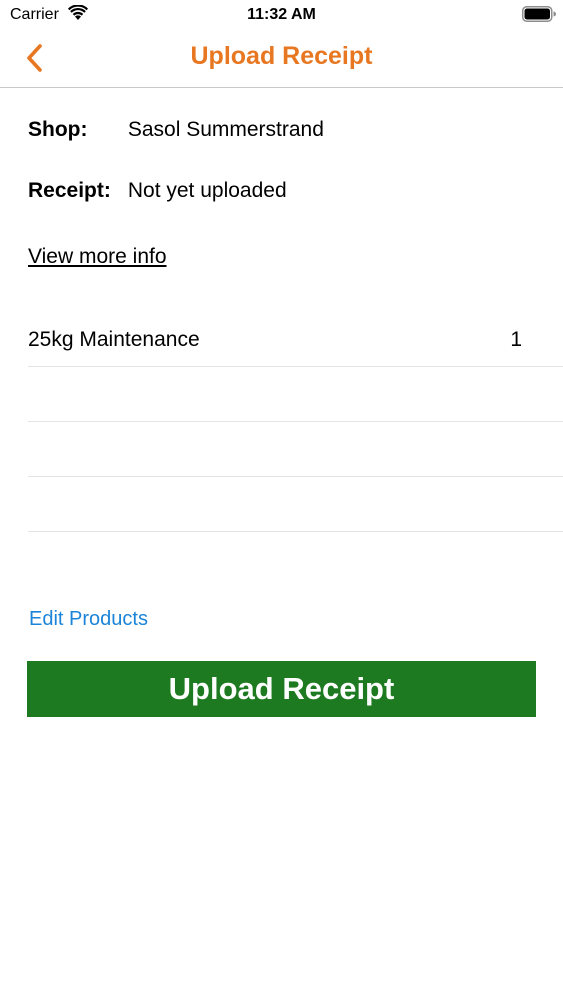  I want to click on status-bar: Carrier 11:32 AM, so click(281, 15).